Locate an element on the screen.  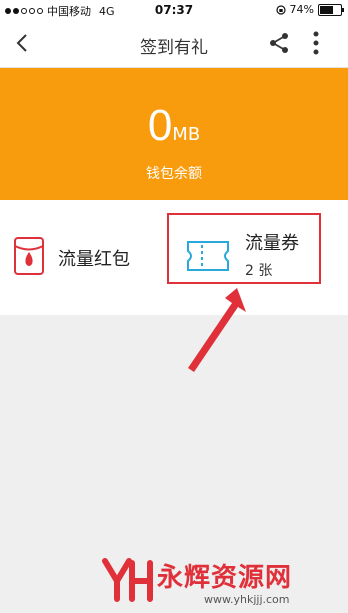
watermark: 永辉资源网 www.yhkjjj.com is located at coordinates (222, 582).